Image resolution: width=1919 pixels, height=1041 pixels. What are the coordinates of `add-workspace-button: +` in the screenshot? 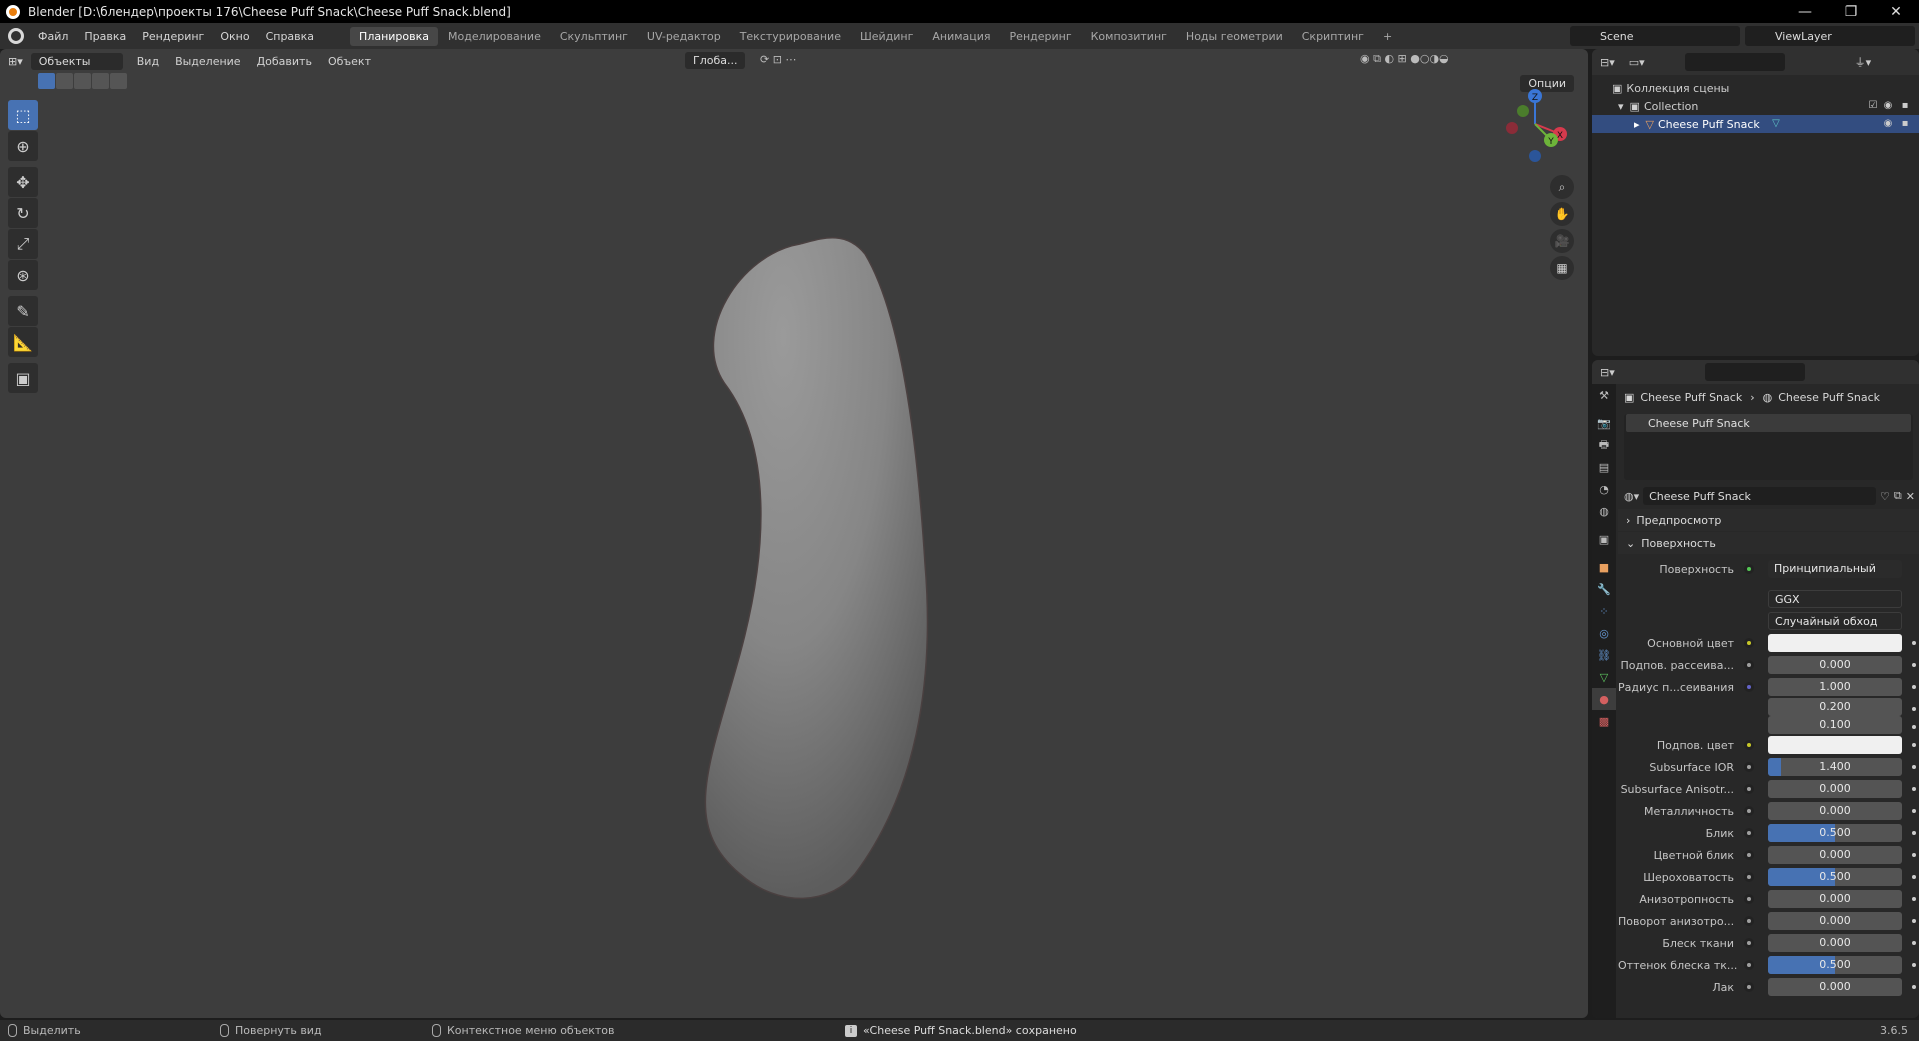 It's located at (1387, 36).